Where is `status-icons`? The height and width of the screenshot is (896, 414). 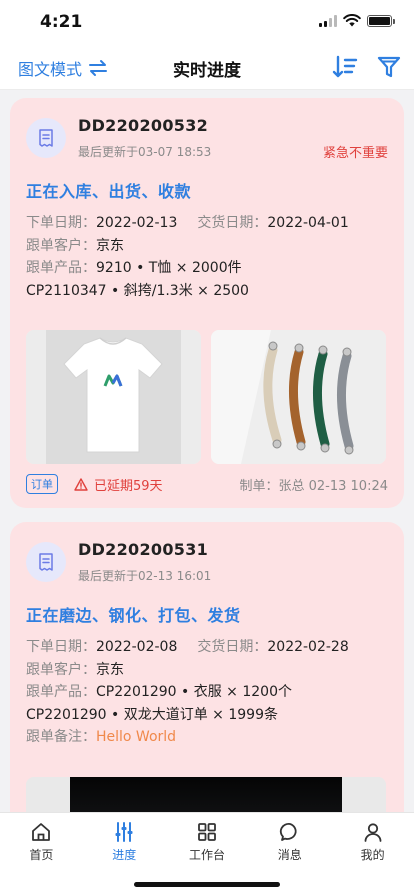 status-icons is located at coordinates (357, 20).